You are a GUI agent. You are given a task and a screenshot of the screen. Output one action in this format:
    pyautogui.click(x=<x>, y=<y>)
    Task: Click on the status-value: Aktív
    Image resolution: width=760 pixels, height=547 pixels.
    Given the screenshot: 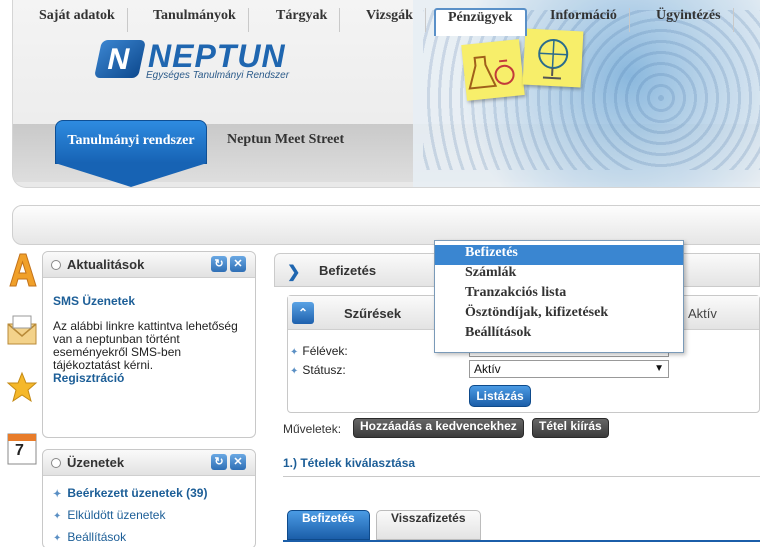 What is the action you would take?
    pyautogui.click(x=487, y=369)
    